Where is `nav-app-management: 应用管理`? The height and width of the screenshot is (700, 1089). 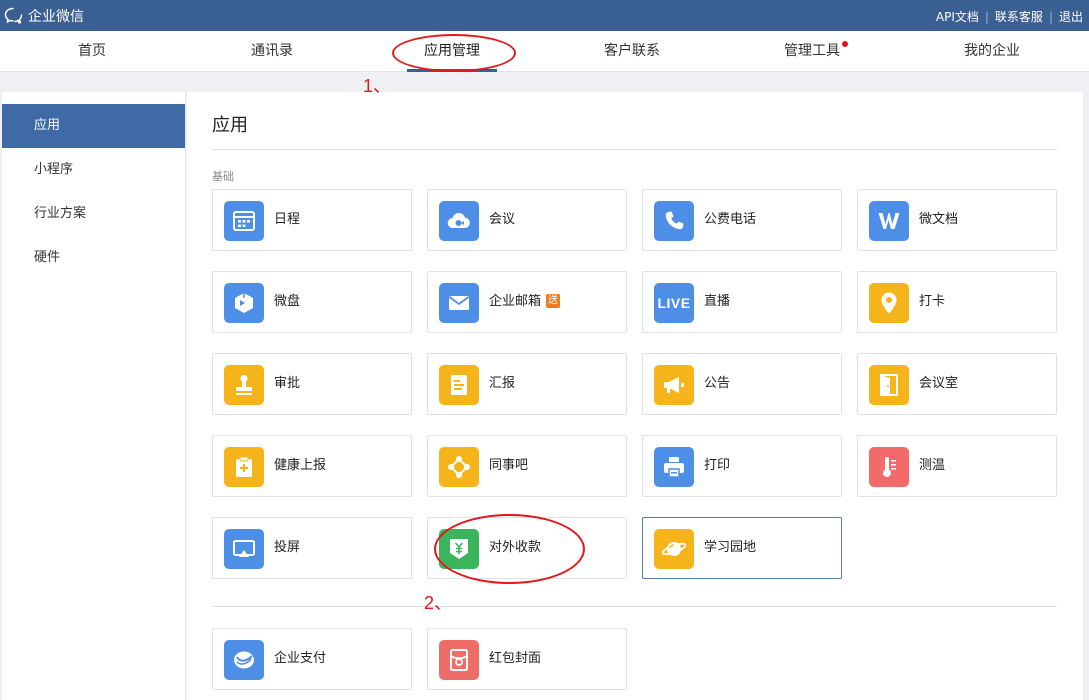 nav-app-management: 应用管理 is located at coordinates (452, 51).